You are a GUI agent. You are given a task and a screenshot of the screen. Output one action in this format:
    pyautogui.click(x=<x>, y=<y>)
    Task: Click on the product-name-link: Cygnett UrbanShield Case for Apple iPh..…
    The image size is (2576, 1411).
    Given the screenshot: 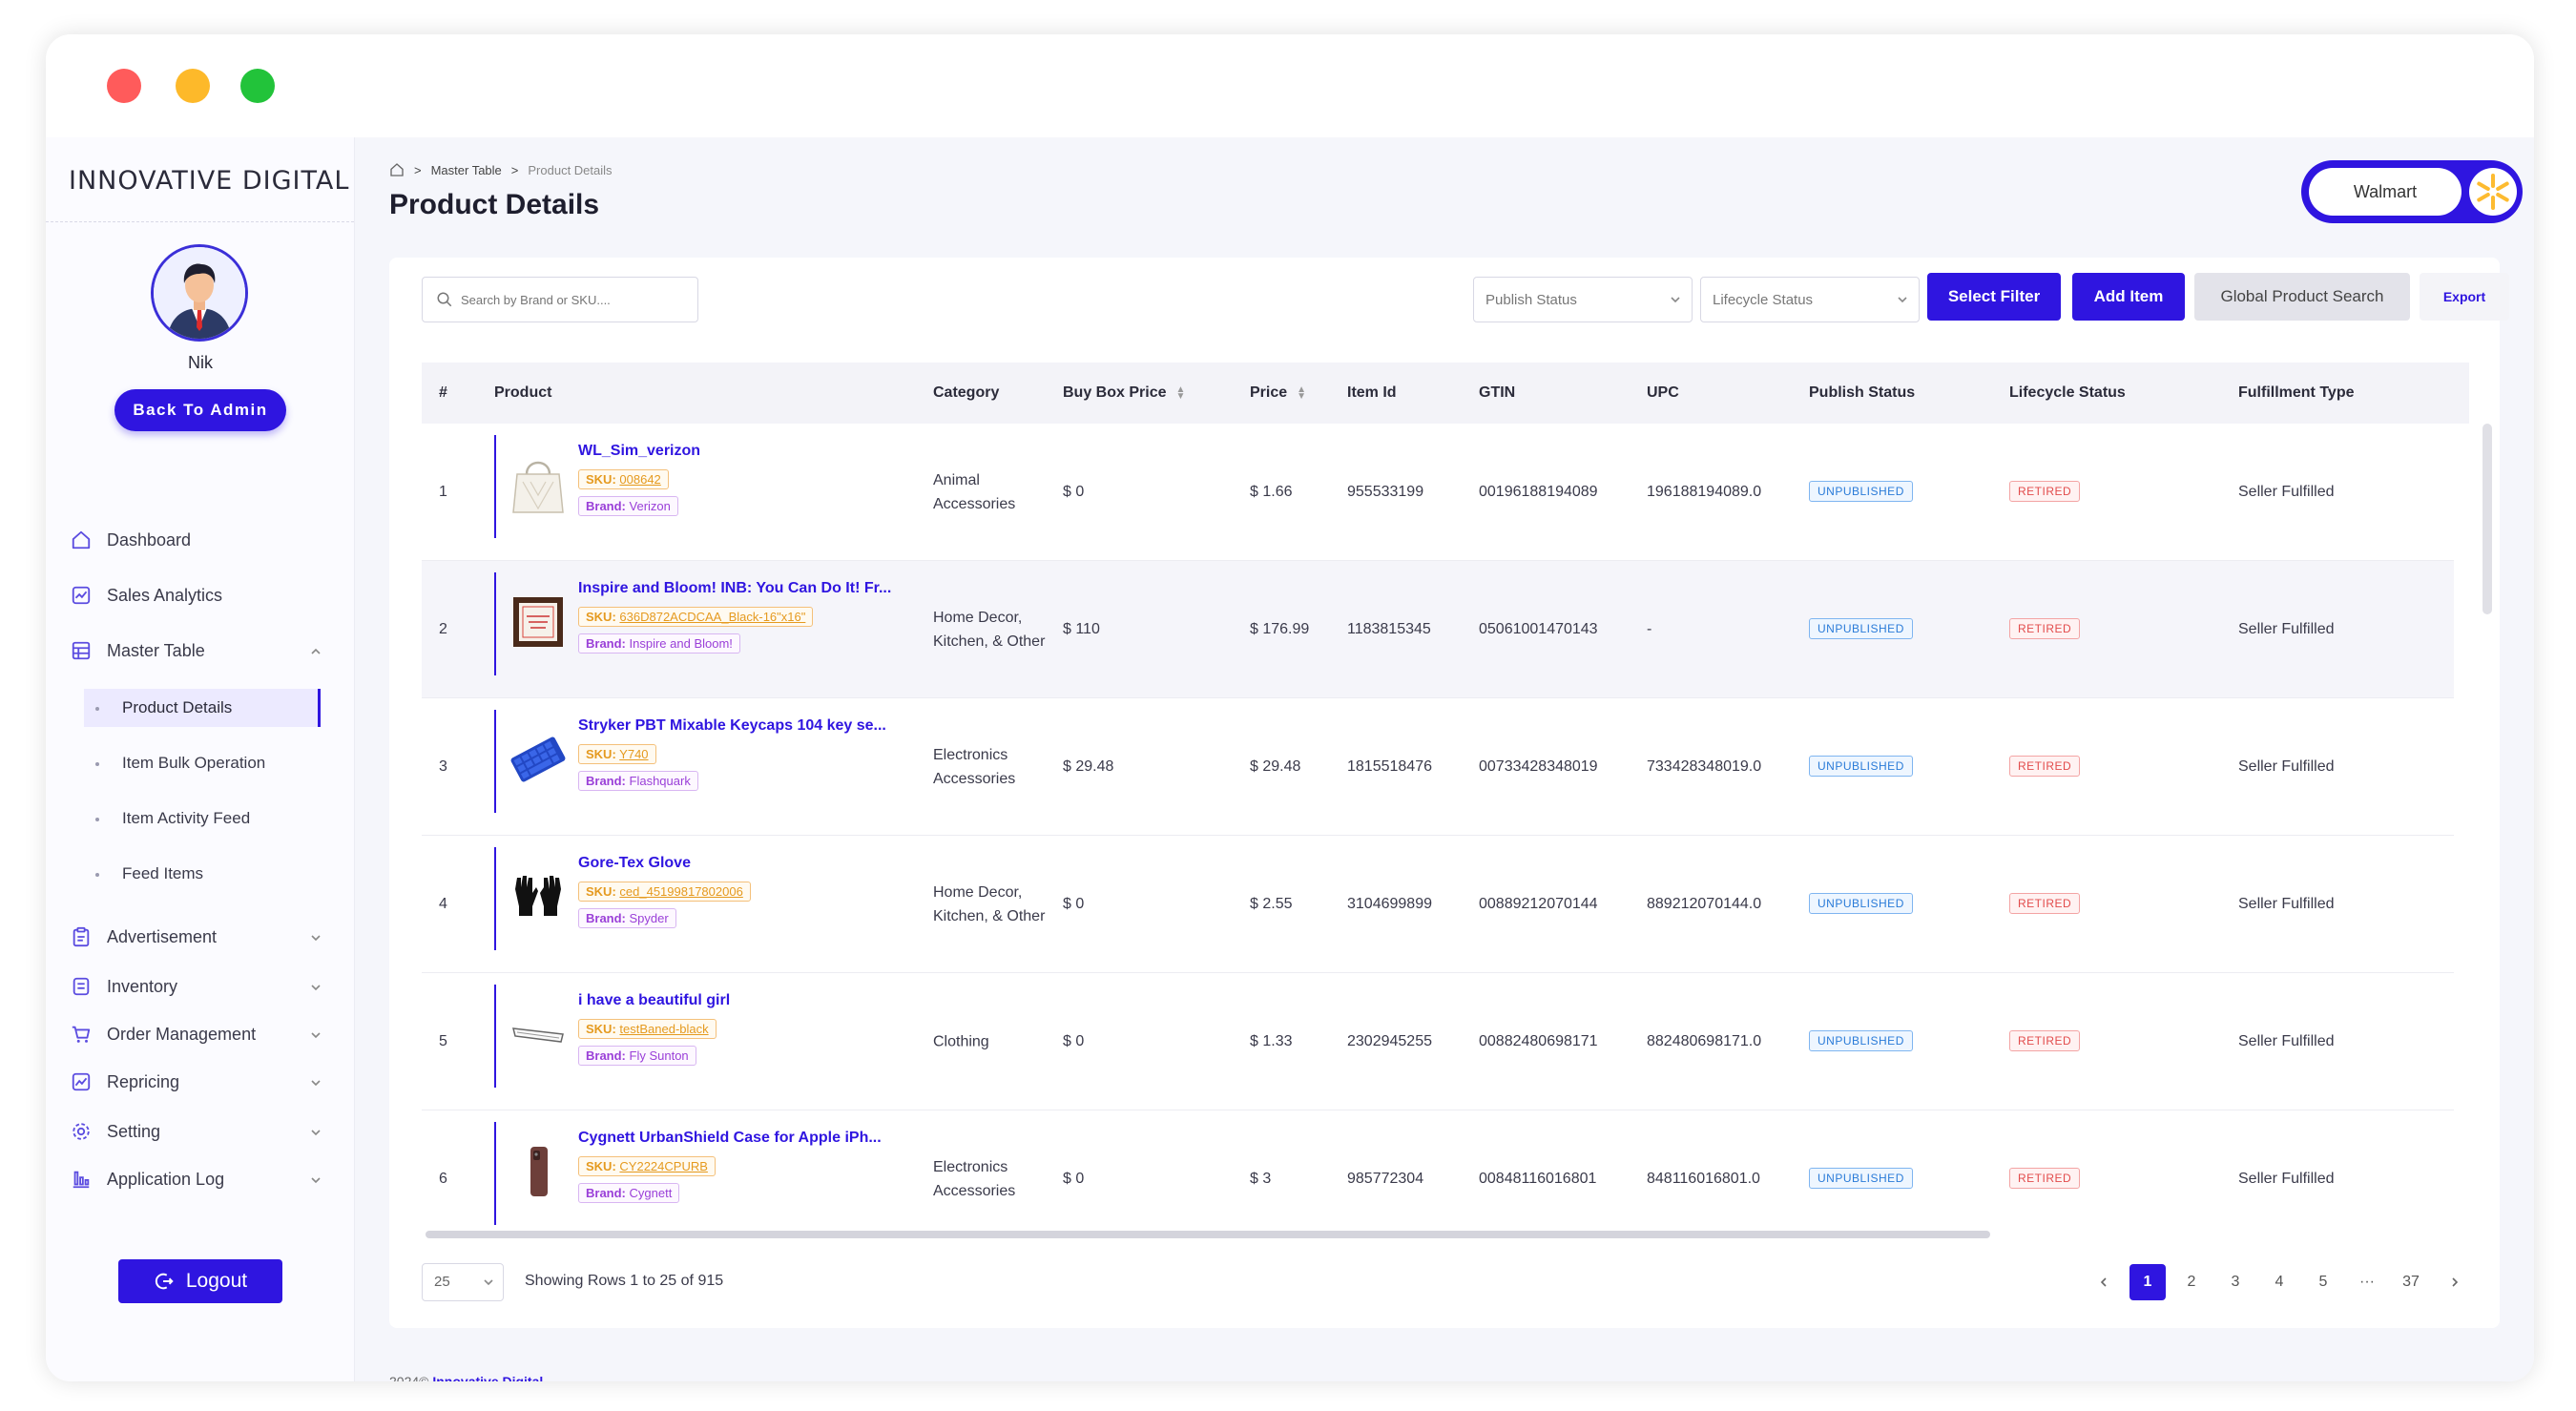 What is the action you would take?
    pyautogui.click(x=730, y=1138)
    